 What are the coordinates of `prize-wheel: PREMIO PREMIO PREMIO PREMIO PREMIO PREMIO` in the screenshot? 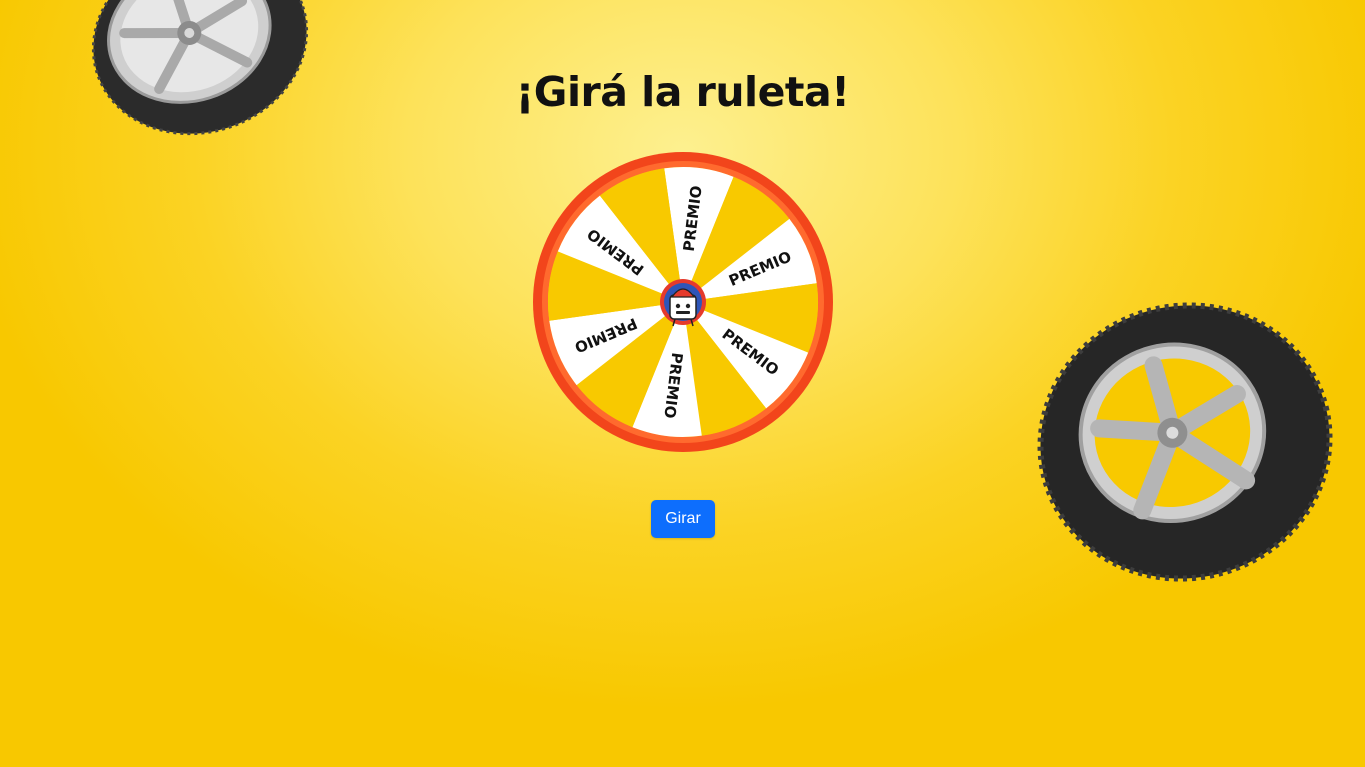 It's located at (683, 302).